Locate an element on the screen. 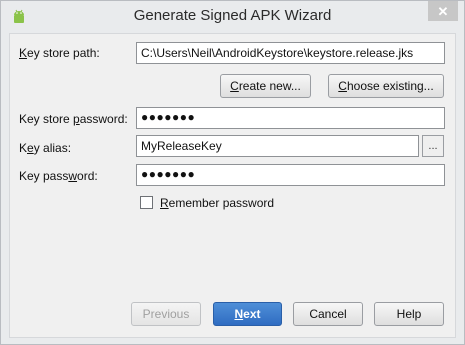  title-bar: Generate Signed APK Wizard ✕ is located at coordinates (232, 17).